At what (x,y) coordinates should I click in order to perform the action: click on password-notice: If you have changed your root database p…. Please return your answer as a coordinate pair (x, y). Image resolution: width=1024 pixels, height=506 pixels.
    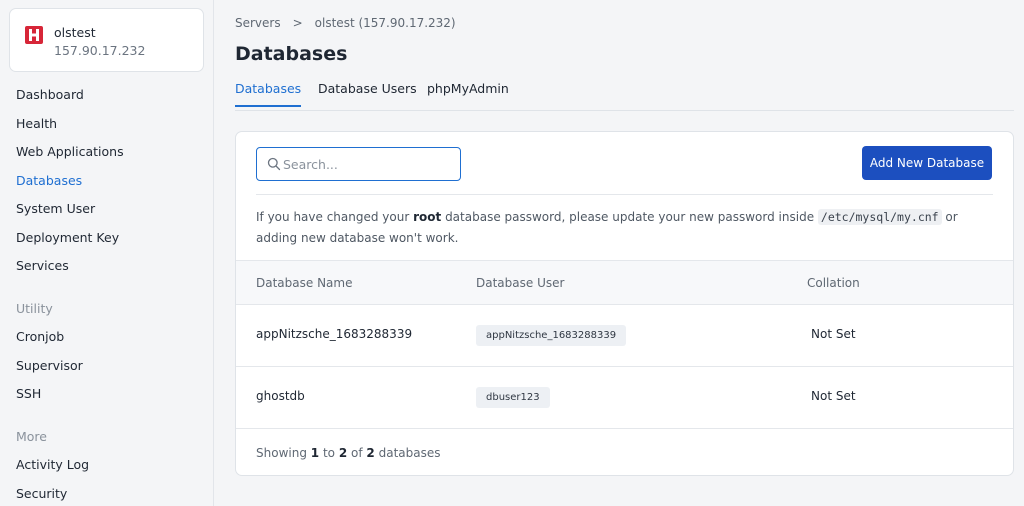
    Looking at the image, I should click on (616, 228).